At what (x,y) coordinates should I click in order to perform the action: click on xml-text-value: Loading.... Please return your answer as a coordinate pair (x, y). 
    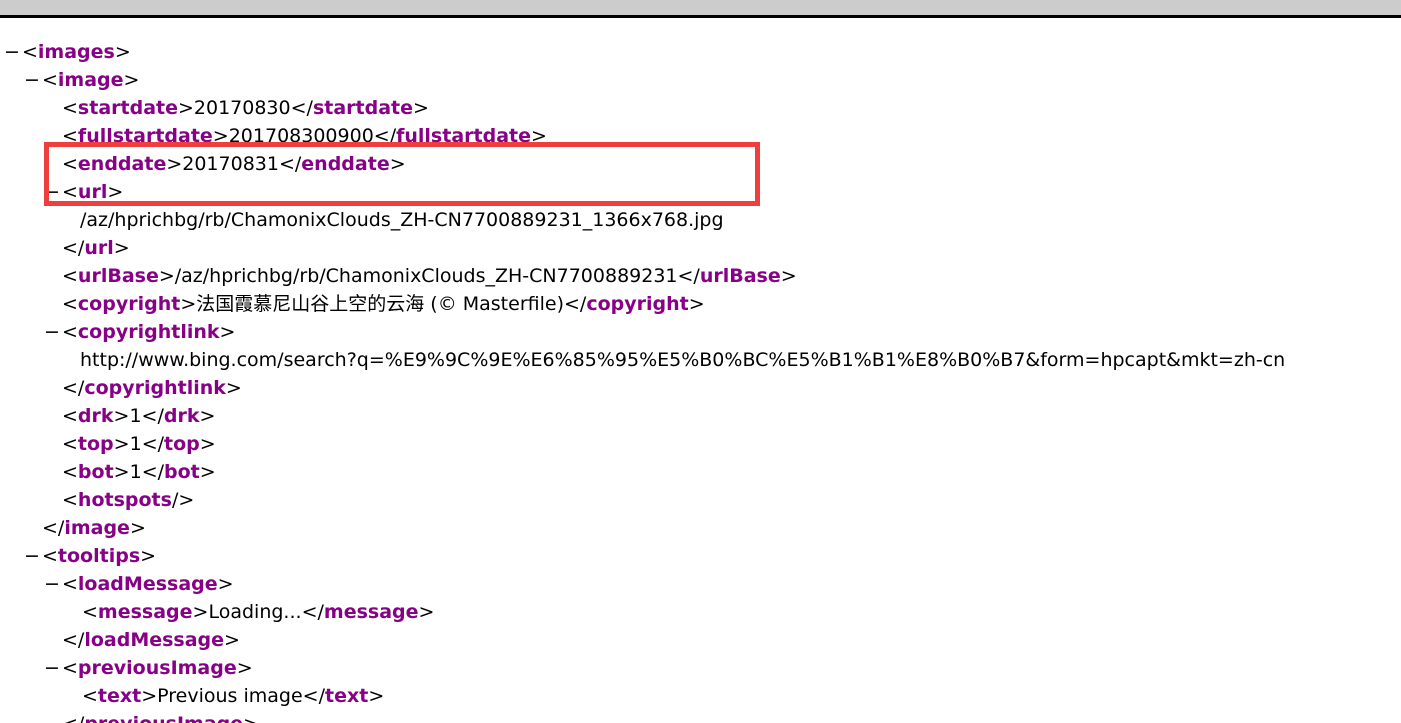
    Looking at the image, I should click on (255, 612).